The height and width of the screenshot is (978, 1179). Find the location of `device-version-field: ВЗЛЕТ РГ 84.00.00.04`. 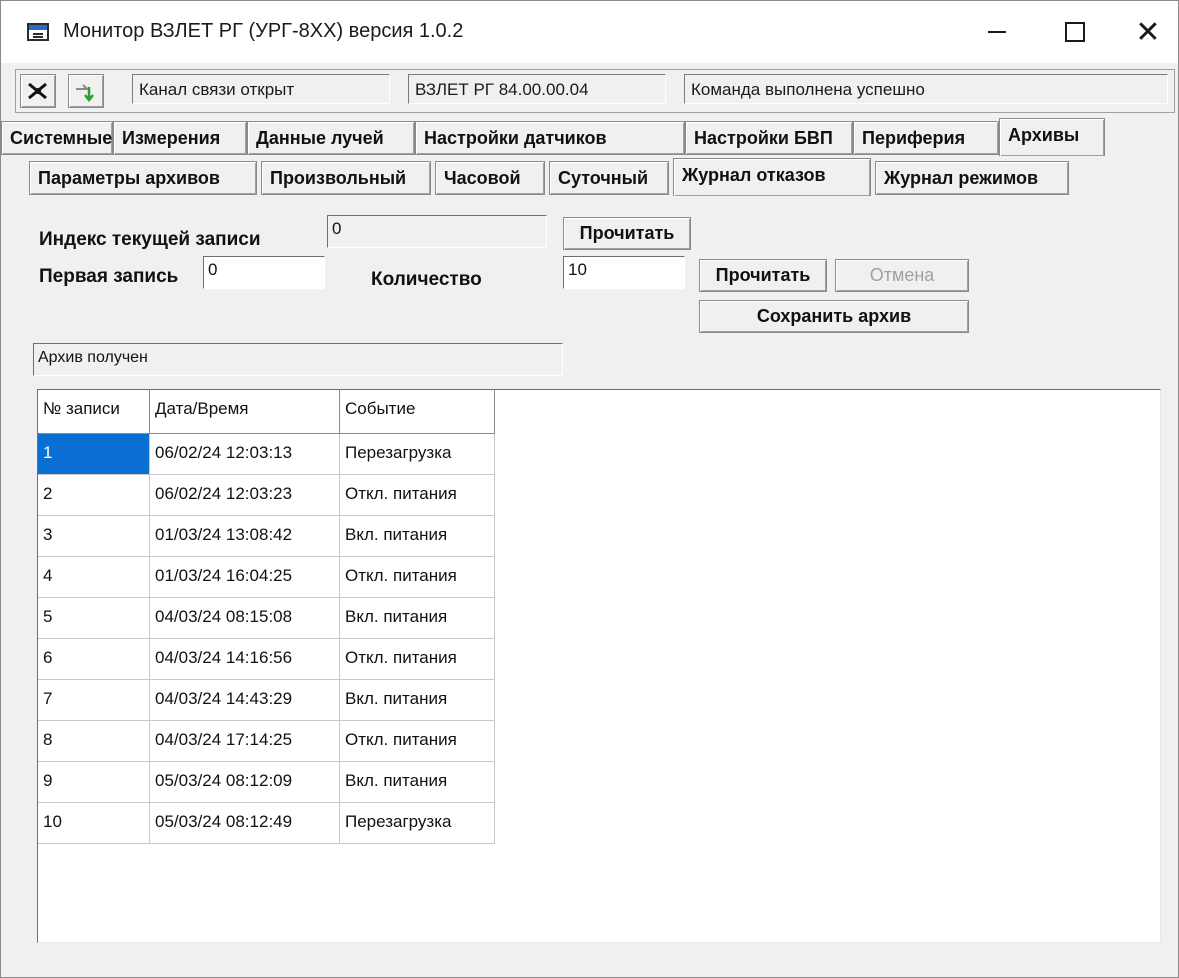

device-version-field: ВЗЛЕТ РГ 84.00.00.04 is located at coordinates (537, 89).